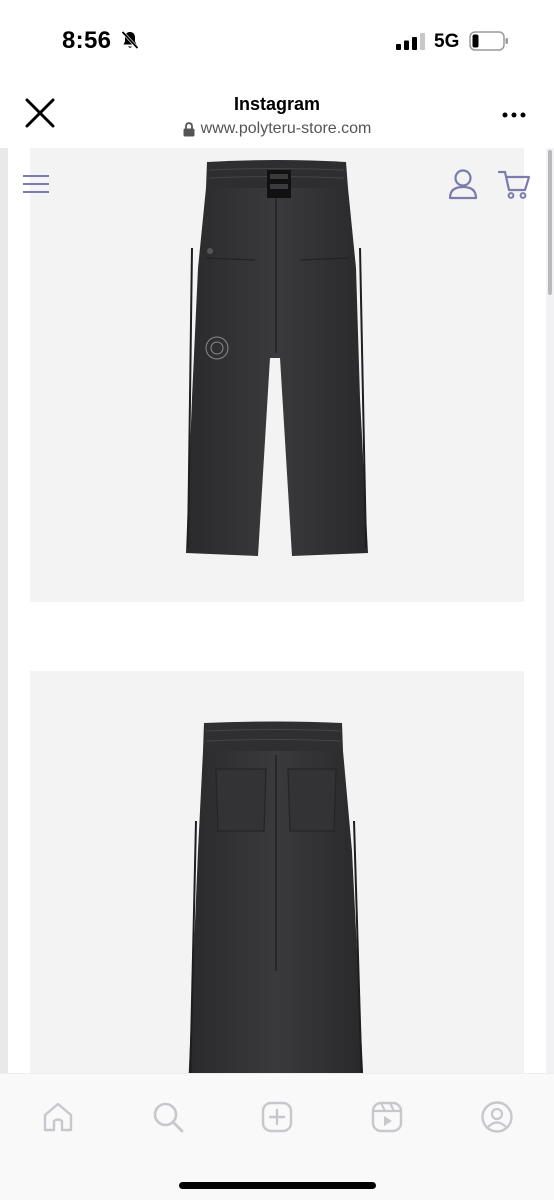 The width and height of the screenshot is (554, 1200). What do you see at coordinates (387, 1117) in the screenshot?
I see `reels-icon` at bounding box center [387, 1117].